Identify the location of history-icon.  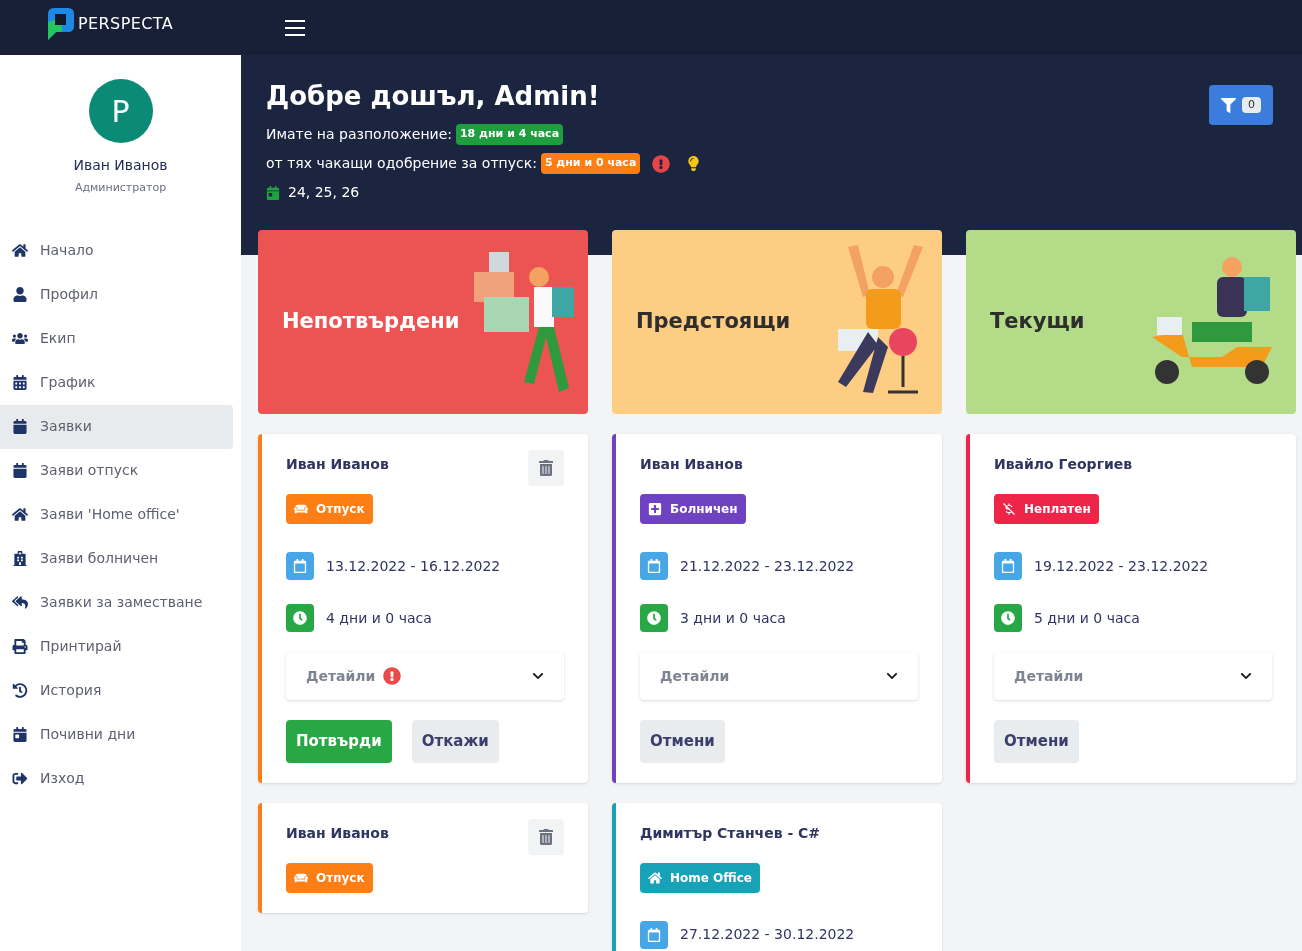
(20, 690).